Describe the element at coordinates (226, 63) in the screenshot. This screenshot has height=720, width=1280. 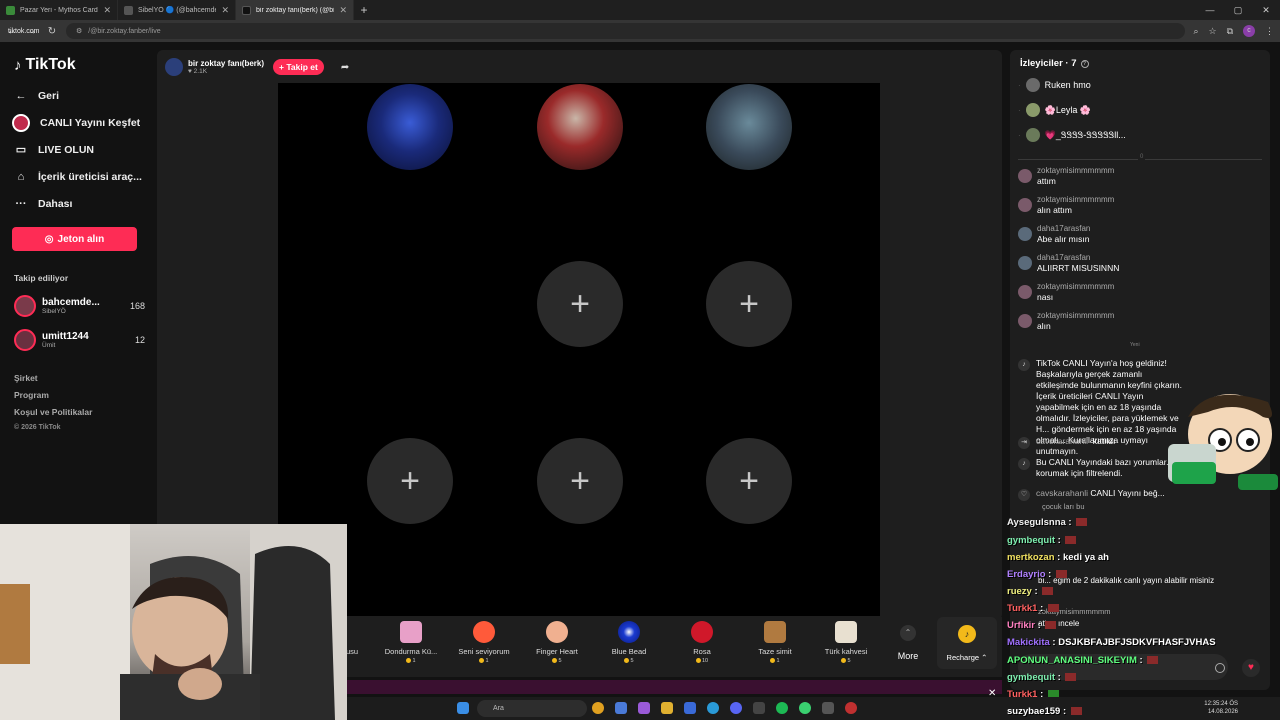
I see `host-name: bir zoktay fanı(berk)` at that location.